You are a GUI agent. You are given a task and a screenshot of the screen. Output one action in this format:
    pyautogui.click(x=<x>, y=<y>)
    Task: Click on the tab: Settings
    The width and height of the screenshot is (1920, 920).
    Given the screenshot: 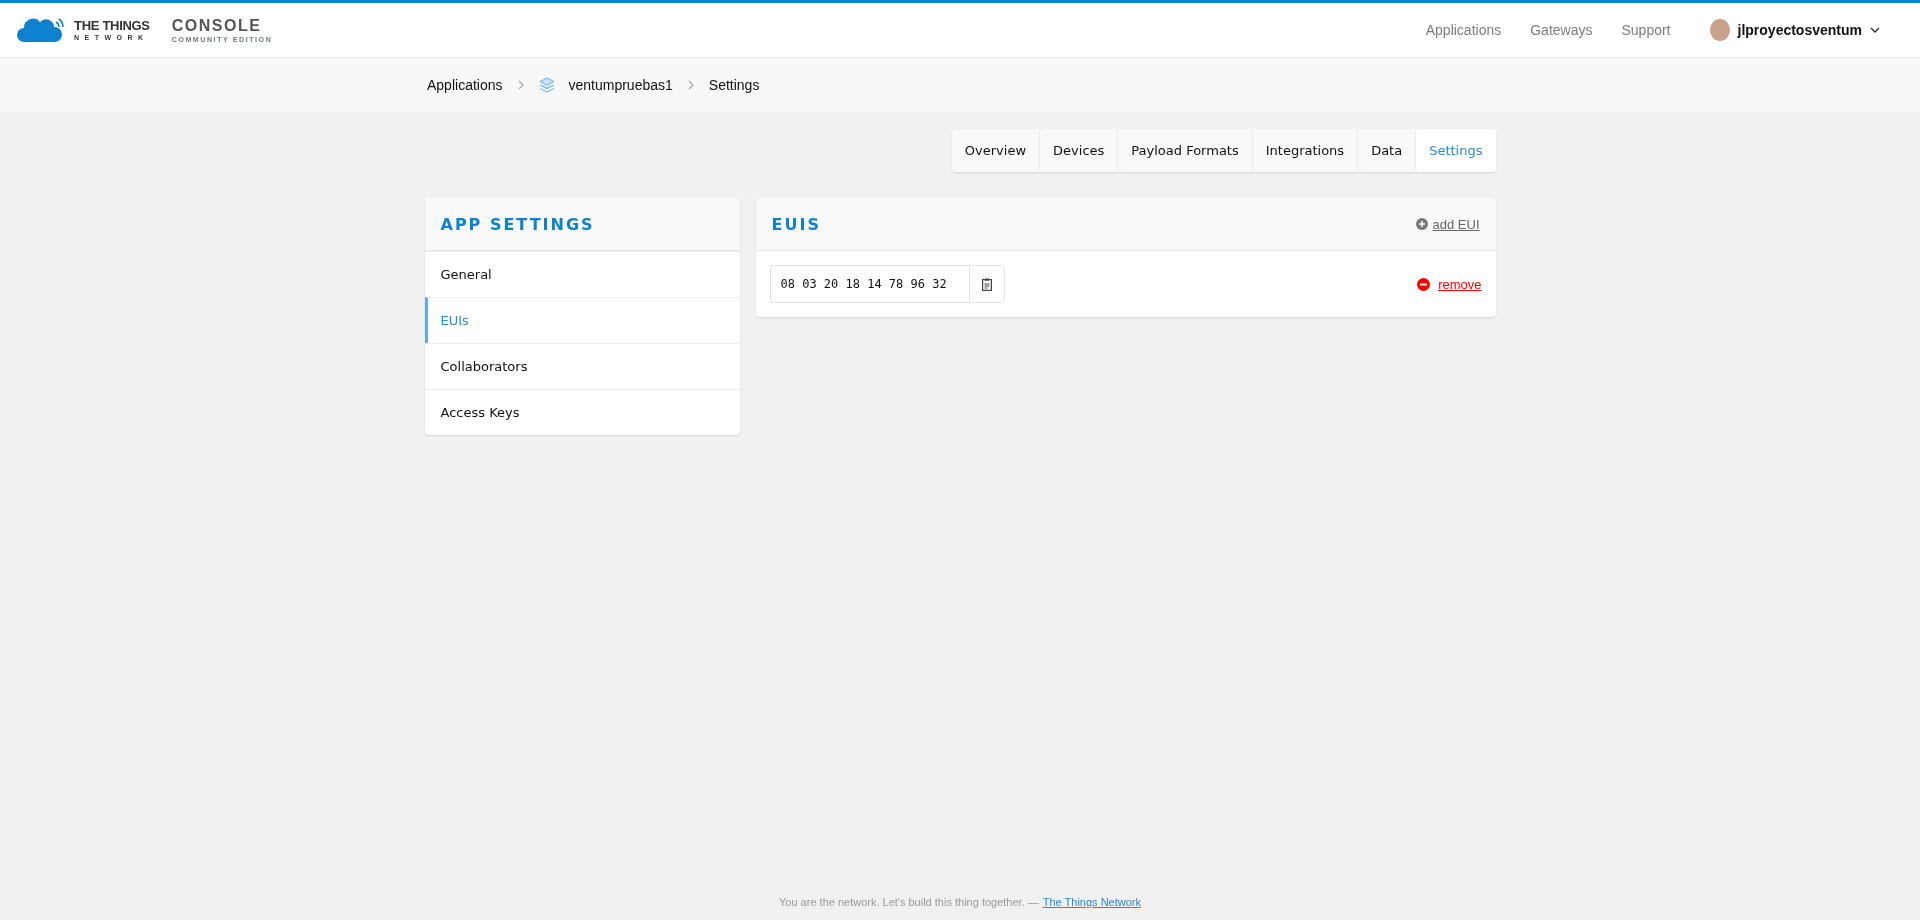 What is the action you would take?
    pyautogui.click(x=1455, y=150)
    